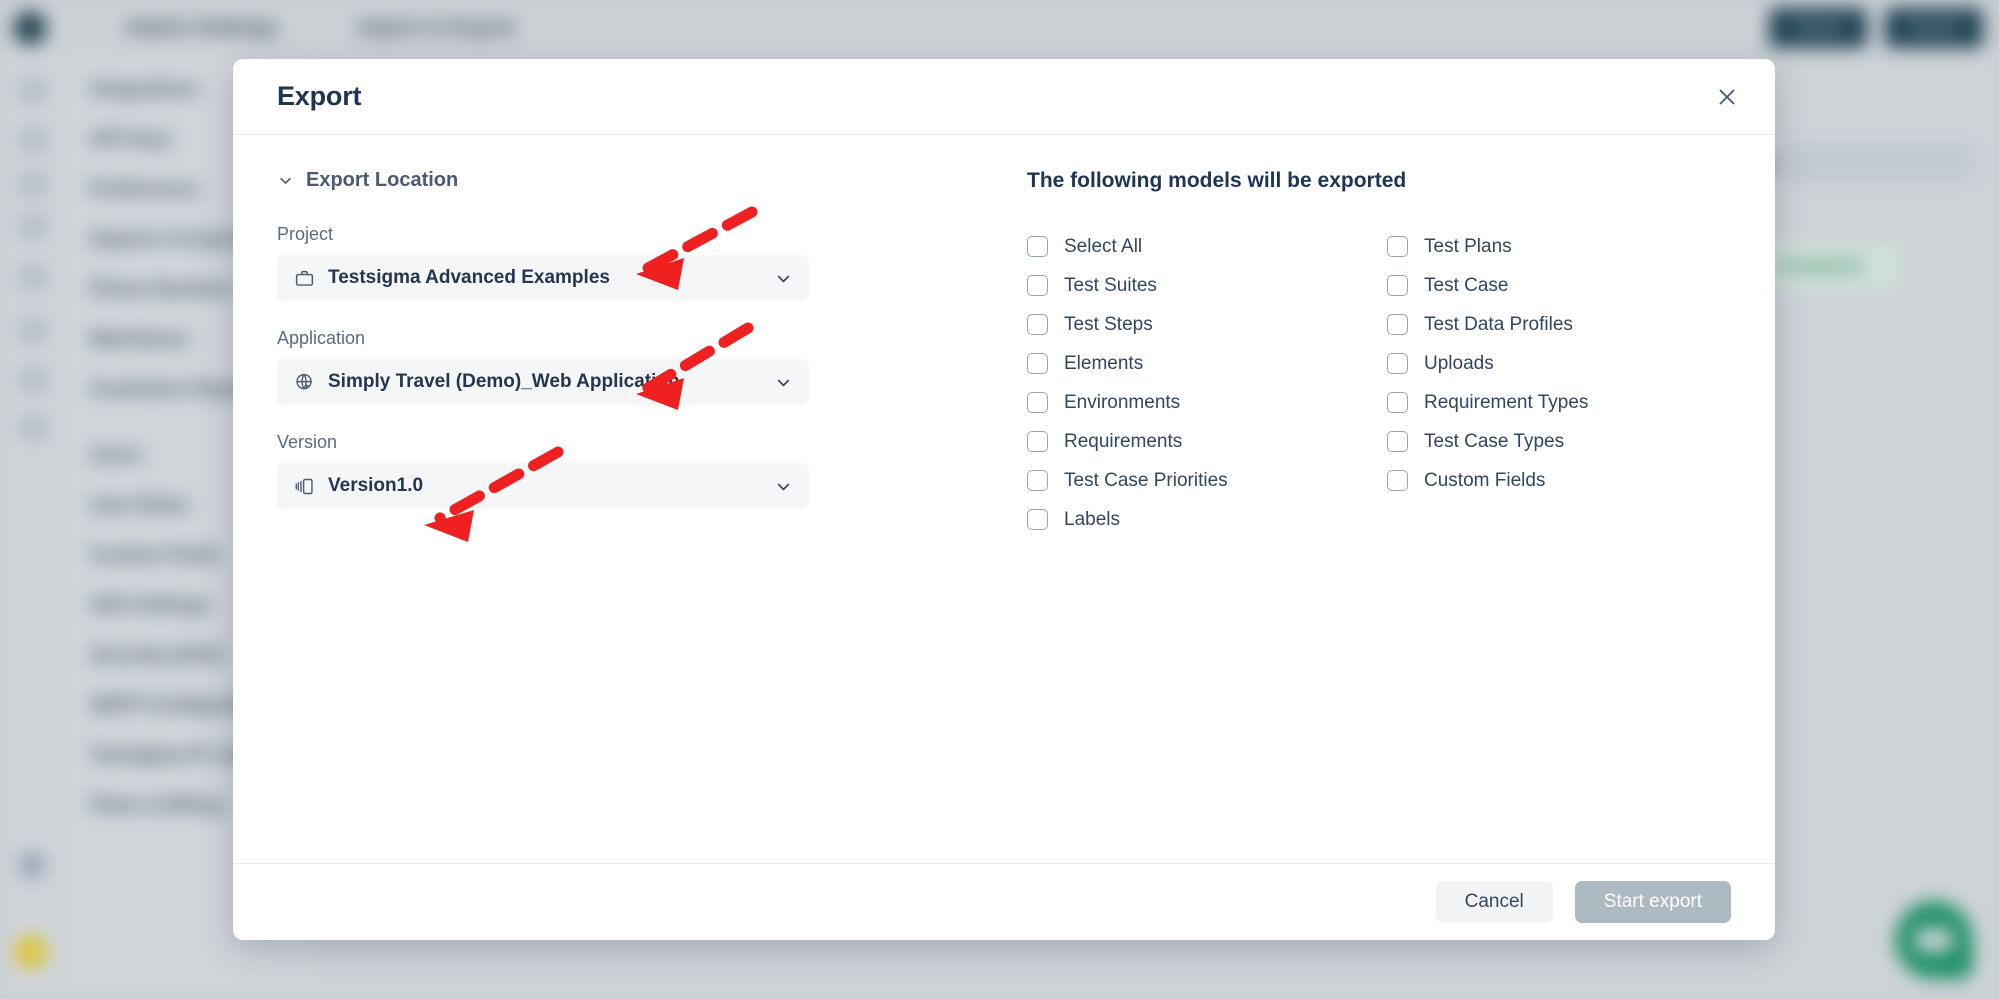 Image resolution: width=1999 pixels, height=999 pixels. I want to click on model-label: Test Suites, so click(1110, 285).